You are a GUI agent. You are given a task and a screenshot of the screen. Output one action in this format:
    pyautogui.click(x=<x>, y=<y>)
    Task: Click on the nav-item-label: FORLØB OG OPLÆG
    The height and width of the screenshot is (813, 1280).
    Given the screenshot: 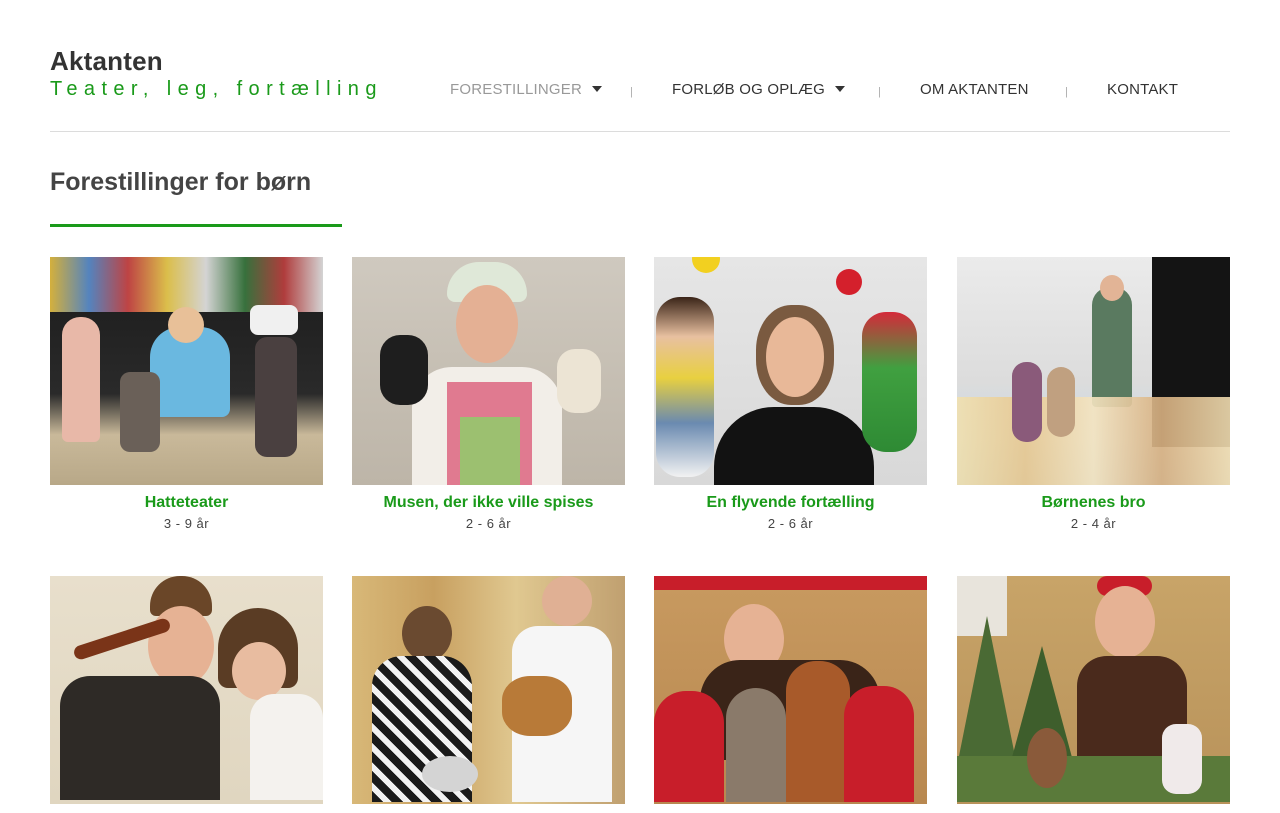 What is the action you would take?
    pyautogui.click(x=749, y=89)
    